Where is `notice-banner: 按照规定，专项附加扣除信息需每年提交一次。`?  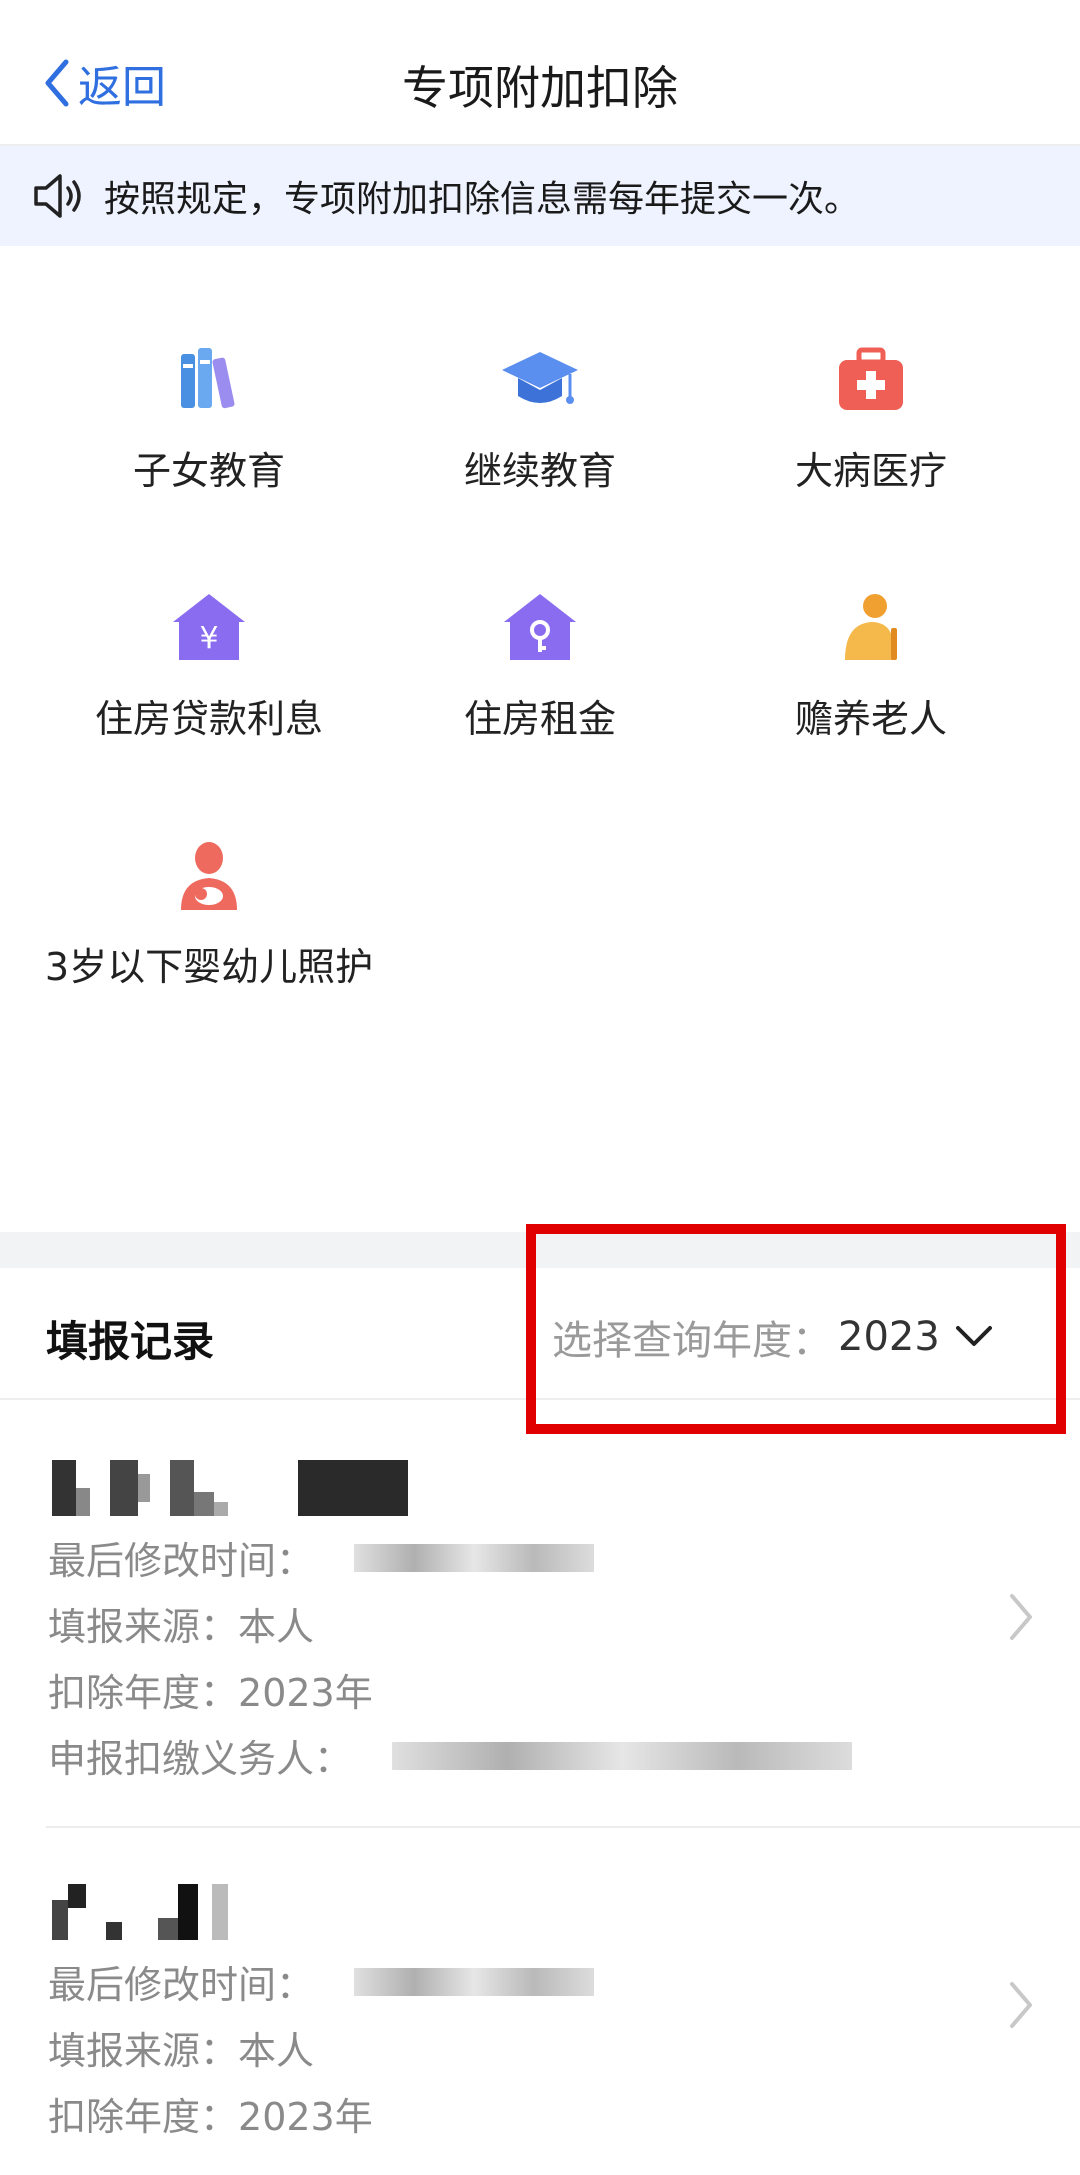 notice-banner: 按照规定，专项附加扣除信息需每年提交一次。 is located at coordinates (540, 196).